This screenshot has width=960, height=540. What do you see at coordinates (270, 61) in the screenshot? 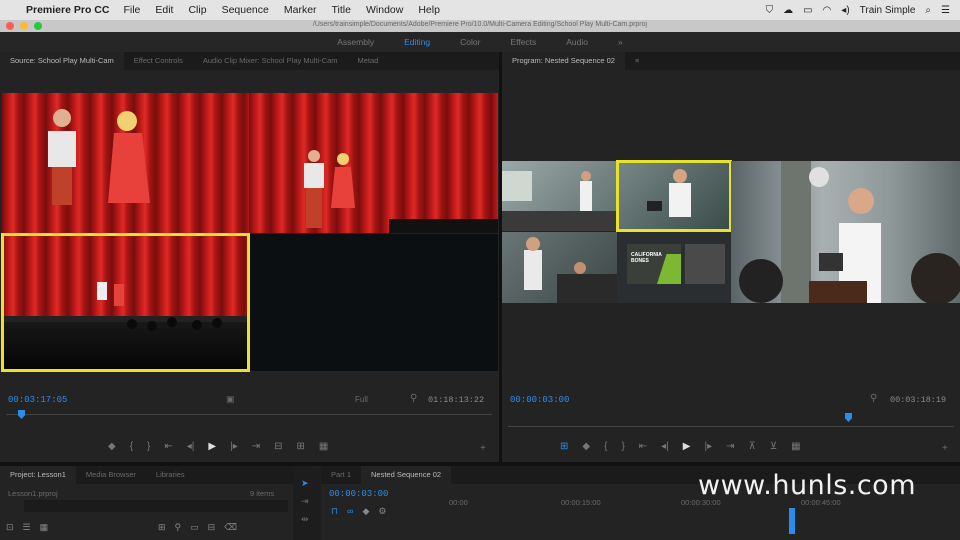
I see `tab-audio-clip-mixer: Audio Clip Mixer: School Play Multi-Cam` at bounding box center [270, 61].